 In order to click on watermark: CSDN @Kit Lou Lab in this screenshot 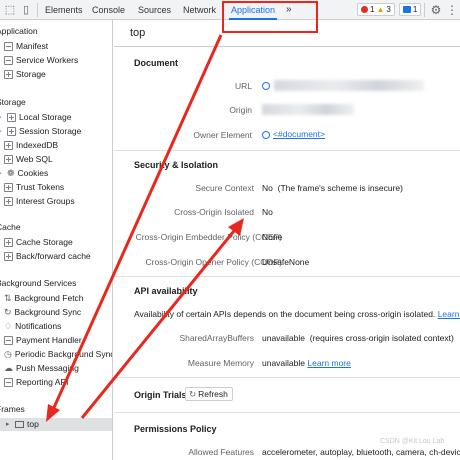, I will do `click(412, 441)`.